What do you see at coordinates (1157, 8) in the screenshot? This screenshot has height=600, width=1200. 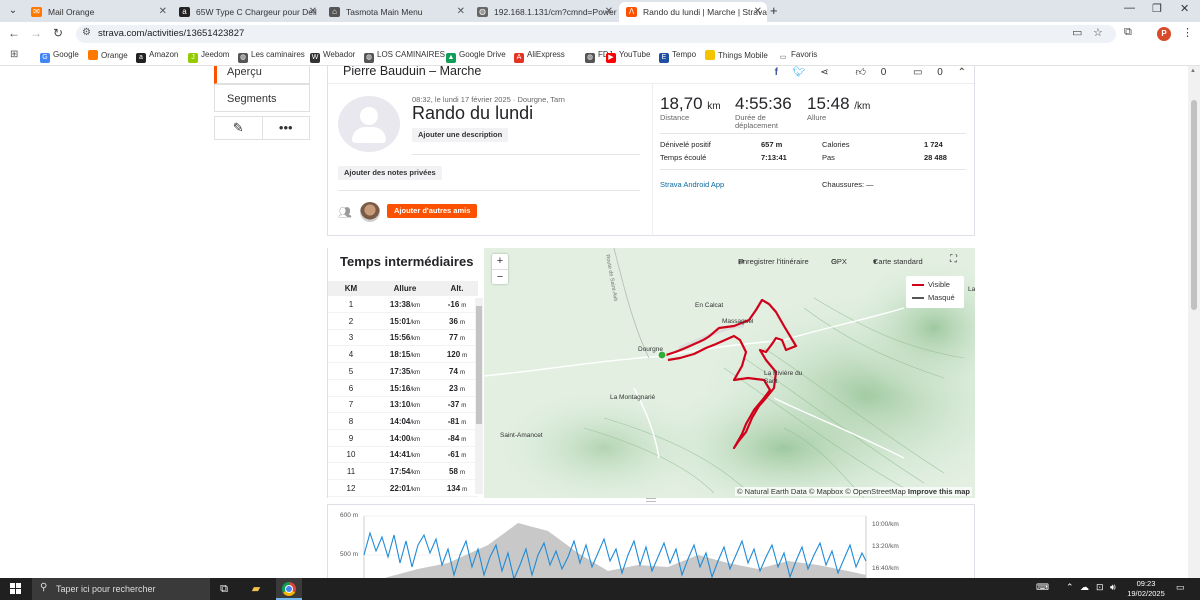 I see `restore-icon: ❐` at bounding box center [1157, 8].